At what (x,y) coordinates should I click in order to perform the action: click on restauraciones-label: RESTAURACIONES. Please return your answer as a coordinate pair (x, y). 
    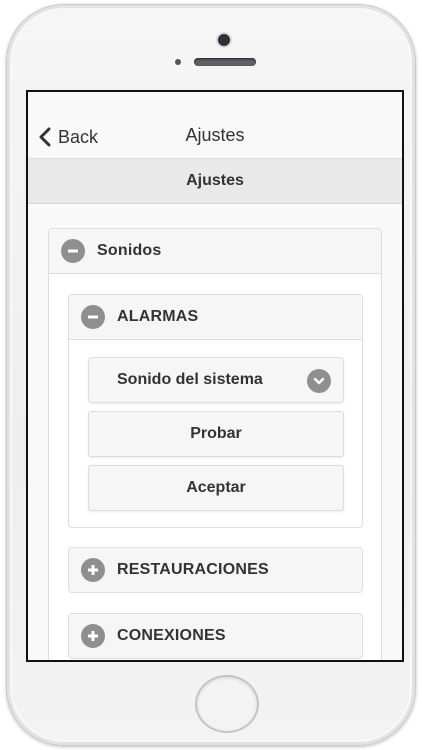
    Looking at the image, I should click on (193, 569).